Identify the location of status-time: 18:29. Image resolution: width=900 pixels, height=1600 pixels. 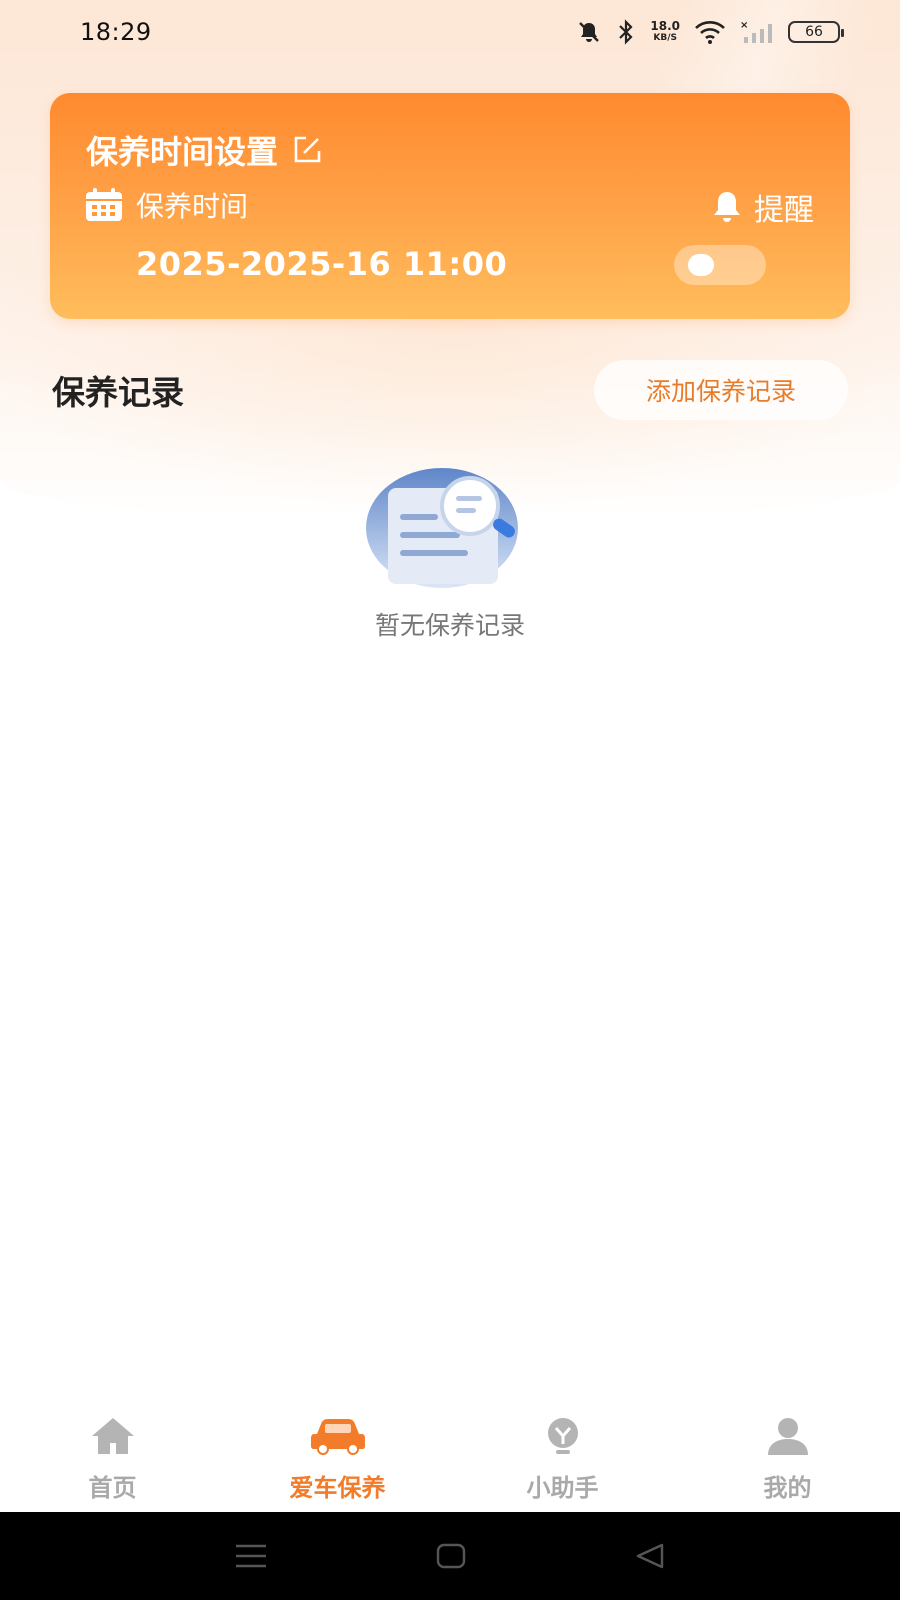
(116, 32).